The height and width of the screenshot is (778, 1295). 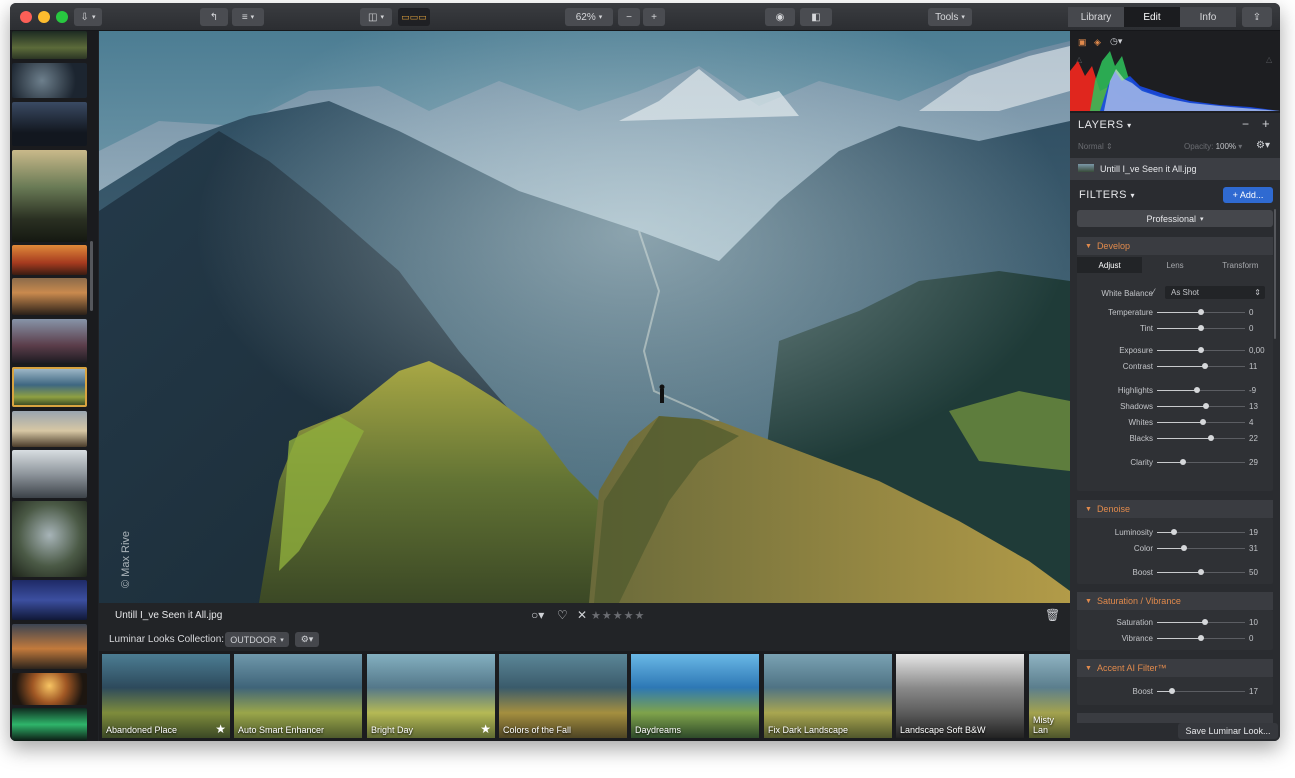 I want to click on tab-library: Library, so click(x=1096, y=17).